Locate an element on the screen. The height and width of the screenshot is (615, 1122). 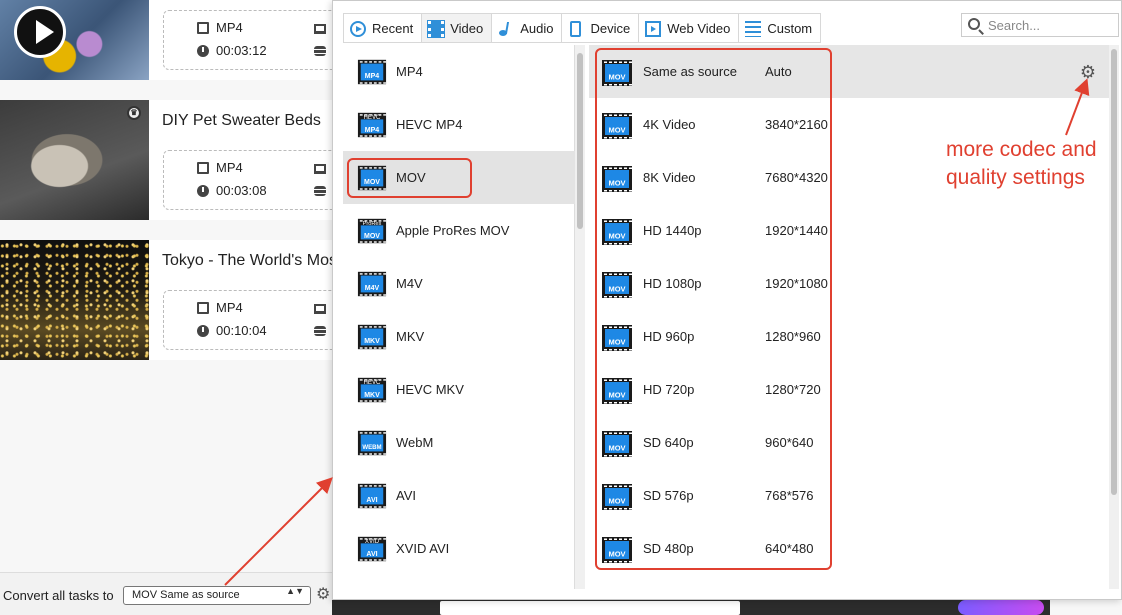
annotation-text: more codec and quality settings is located at coordinates (1021, 163).